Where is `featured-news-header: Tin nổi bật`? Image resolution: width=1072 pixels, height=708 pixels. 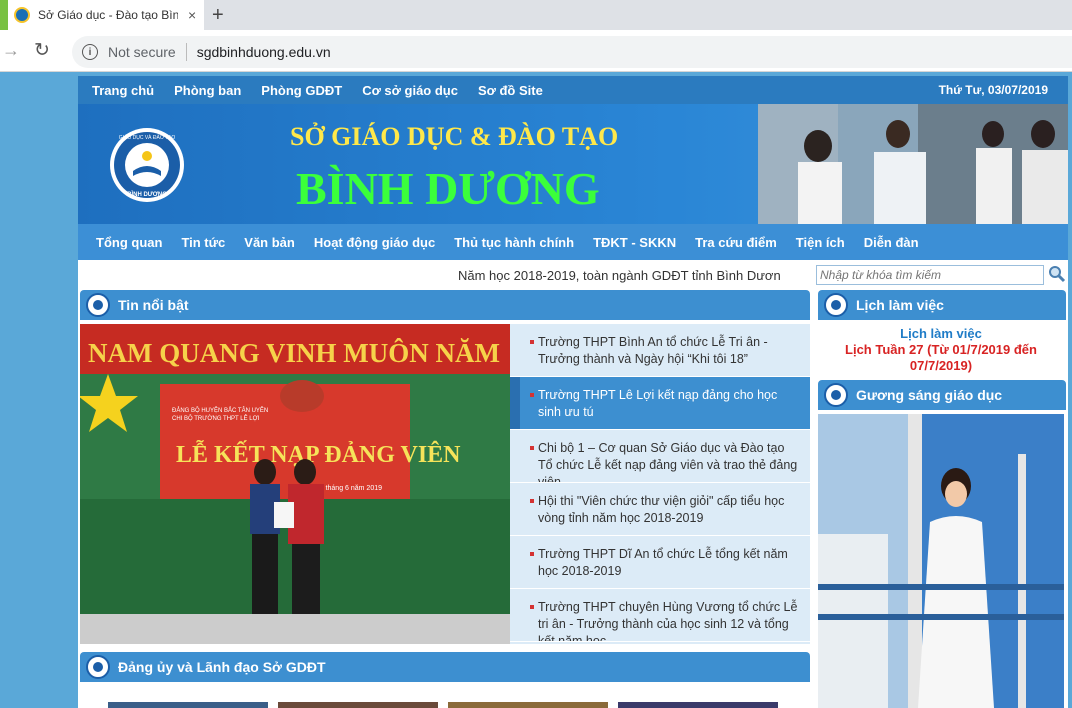 featured-news-header: Tin nổi bật is located at coordinates (445, 305).